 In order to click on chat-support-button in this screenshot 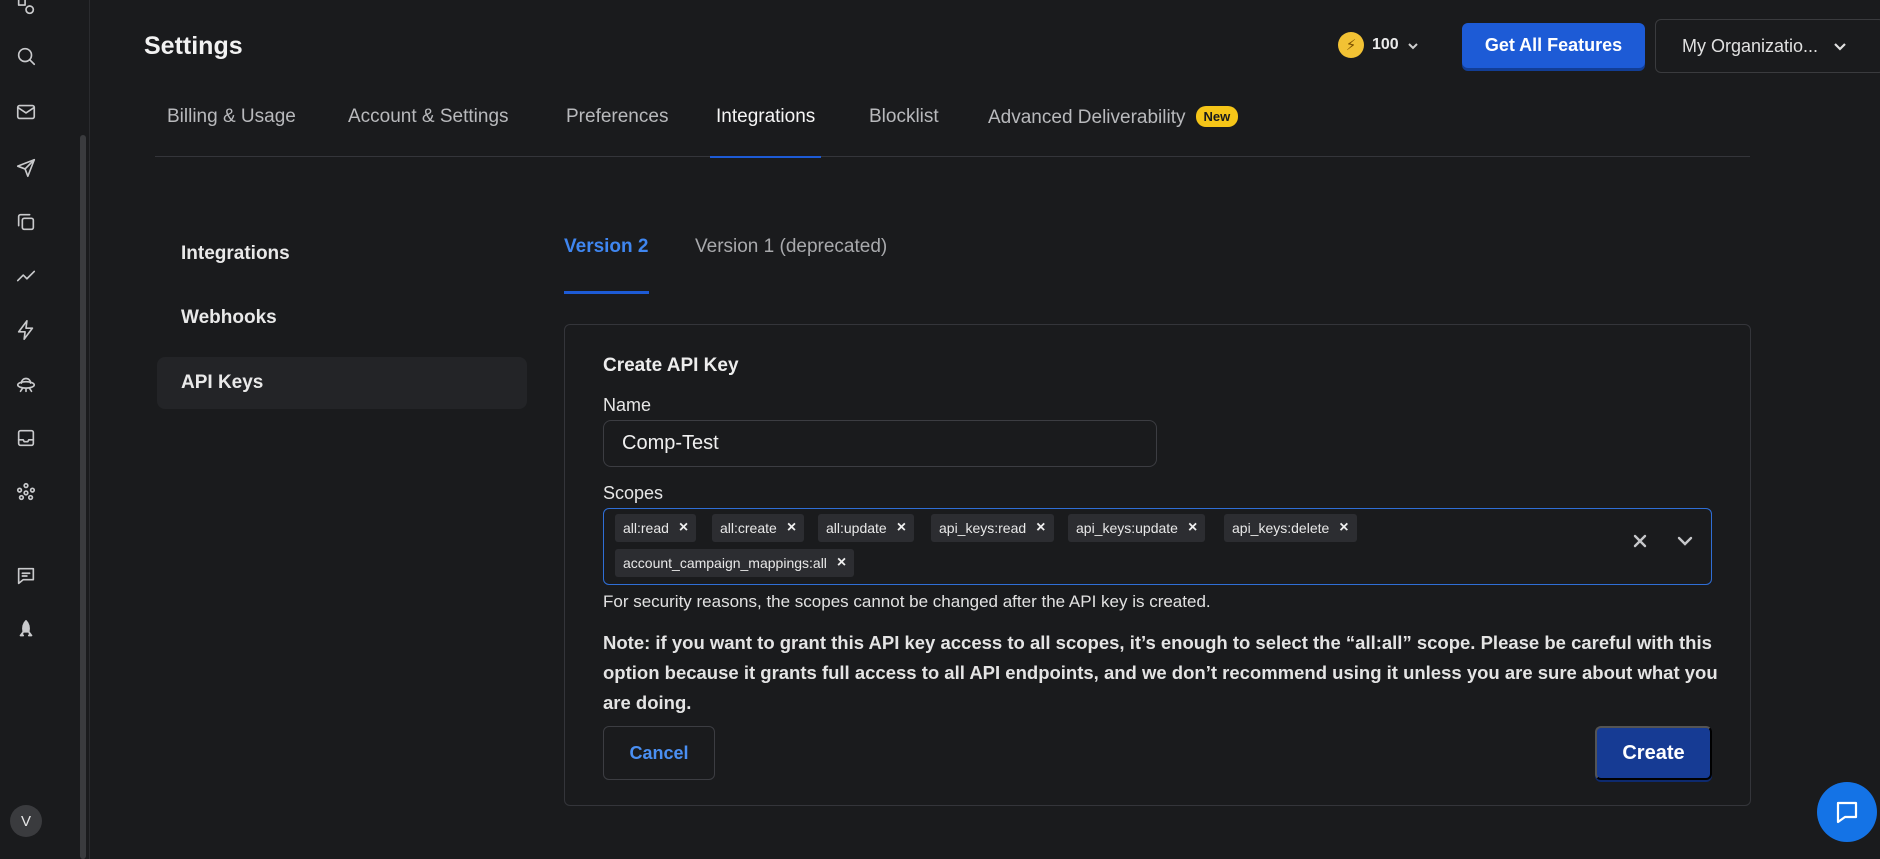, I will do `click(1847, 812)`.